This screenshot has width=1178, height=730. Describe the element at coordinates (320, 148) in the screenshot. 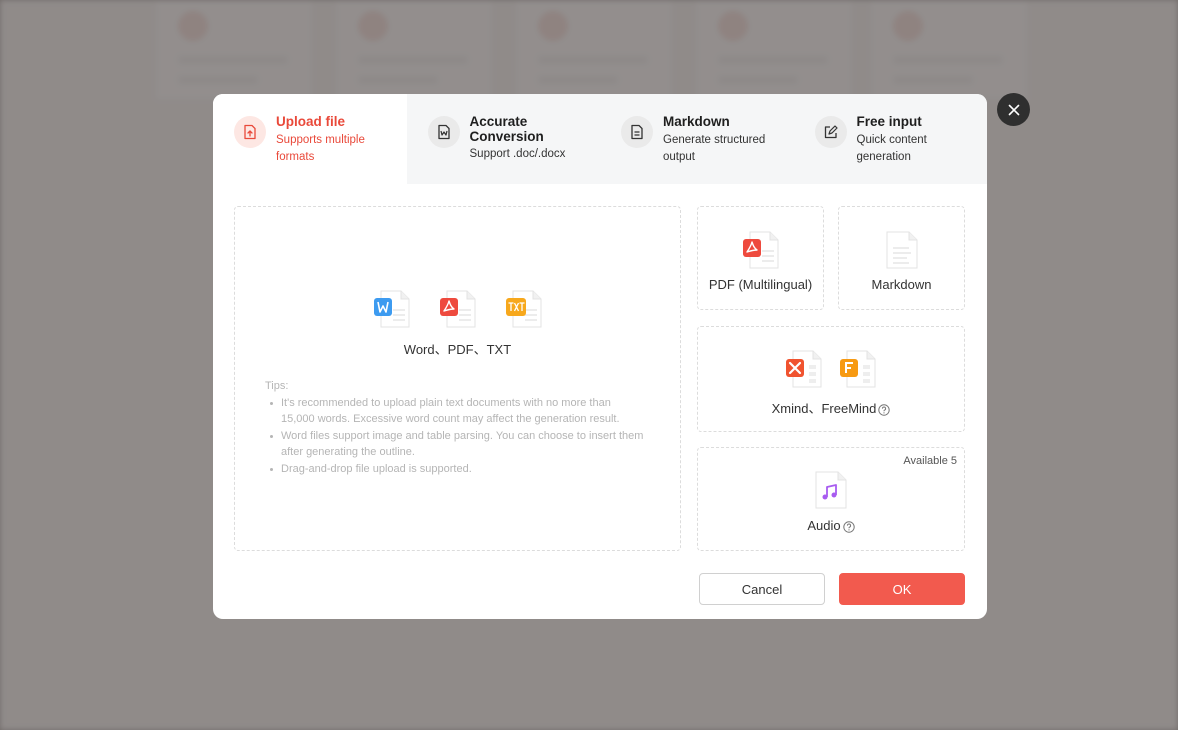

I see `tab-subtitle: Supports multiple formats` at that location.